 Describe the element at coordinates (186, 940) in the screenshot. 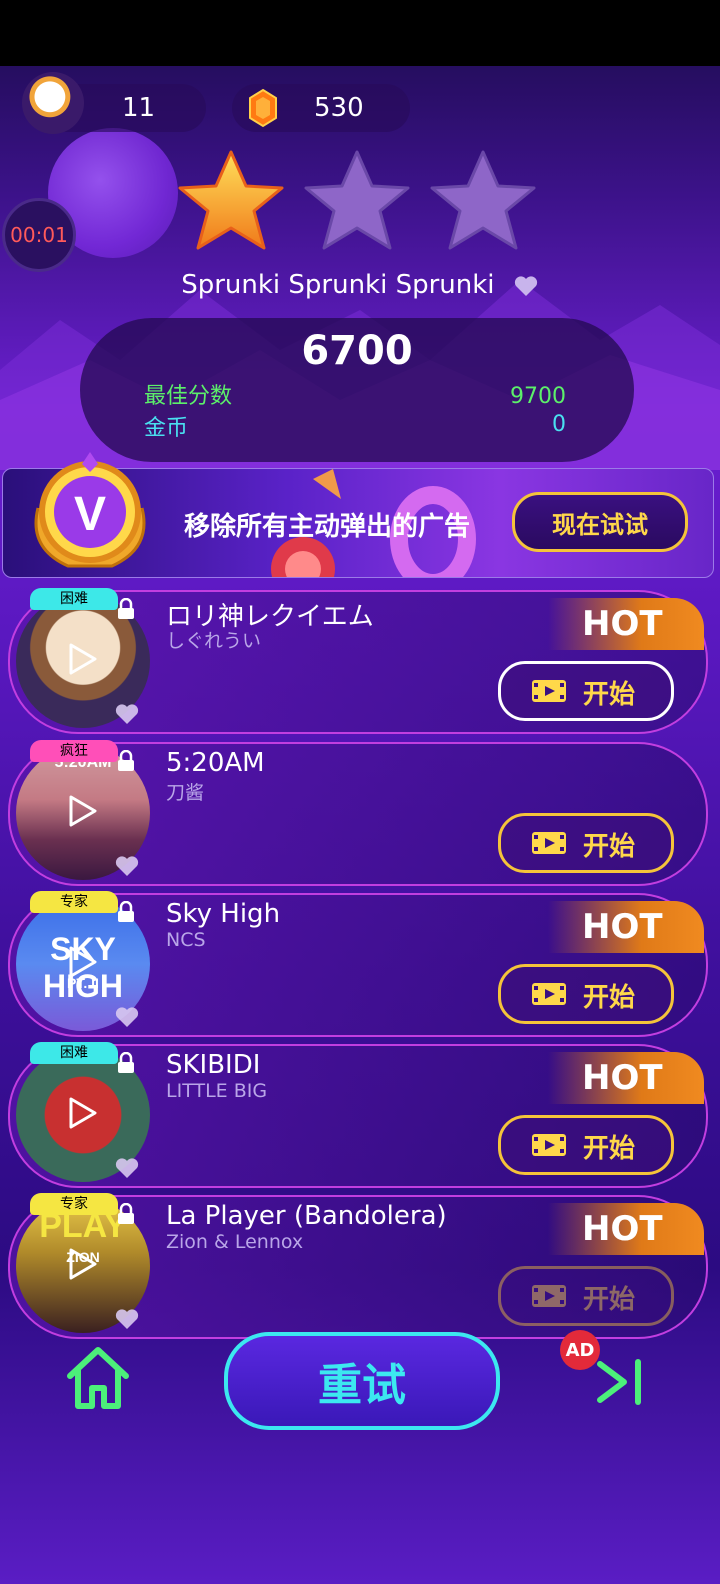

I see `song-artist: NCS` at that location.